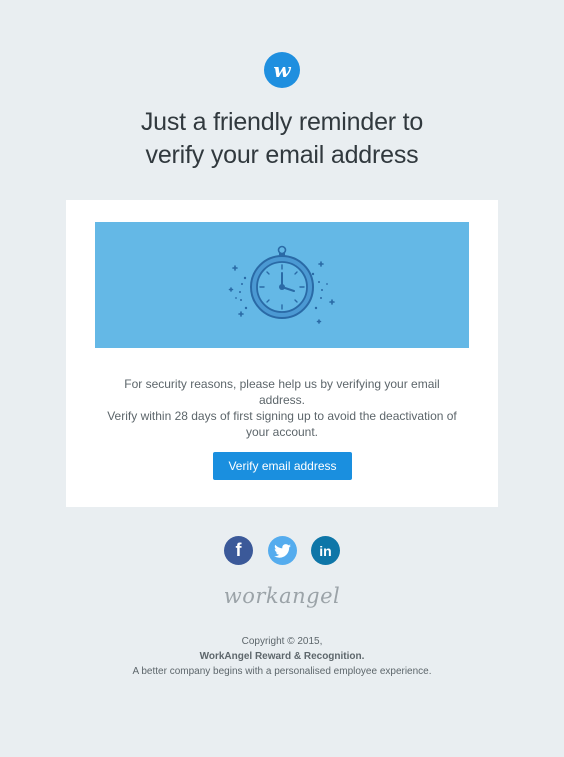  I want to click on linkedin-icon: in, so click(325, 550).